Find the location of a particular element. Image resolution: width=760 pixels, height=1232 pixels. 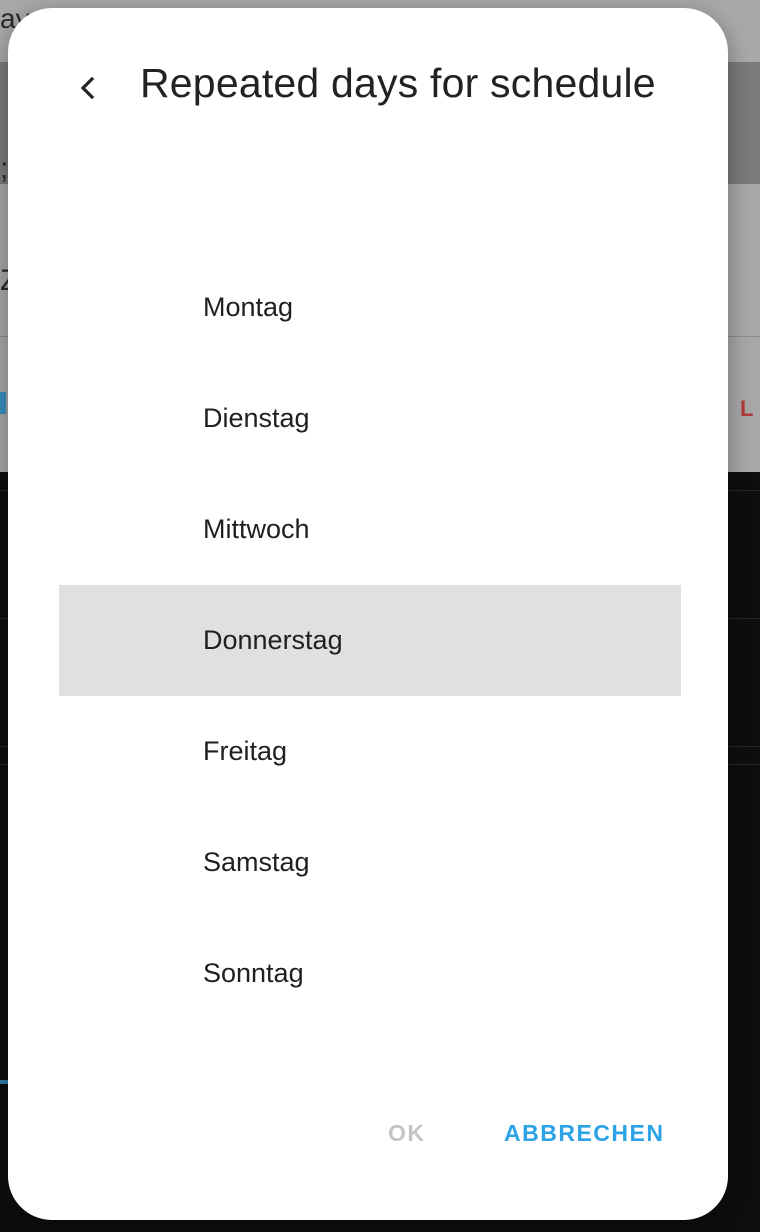

day-option-mittwoch: Mittwoch is located at coordinates (370, 529).